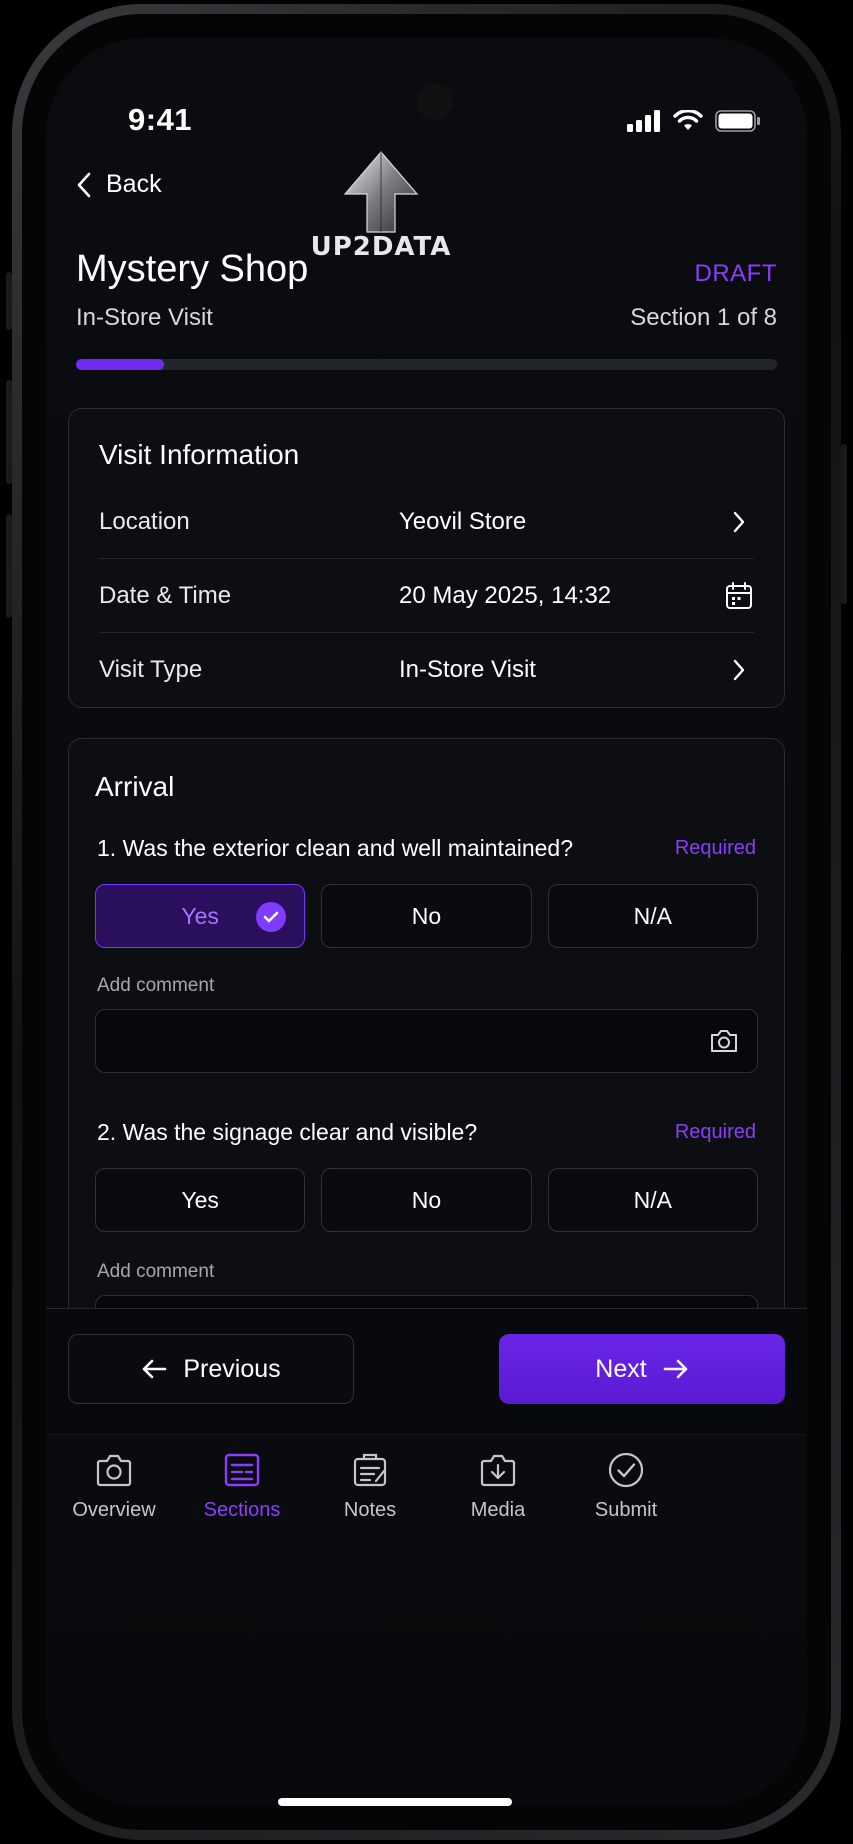 This screenshot has height=1844, width=853. Describe the element at coordinates (370, 1510) in the screenshot. I see `tab-label: Notes` at that location.